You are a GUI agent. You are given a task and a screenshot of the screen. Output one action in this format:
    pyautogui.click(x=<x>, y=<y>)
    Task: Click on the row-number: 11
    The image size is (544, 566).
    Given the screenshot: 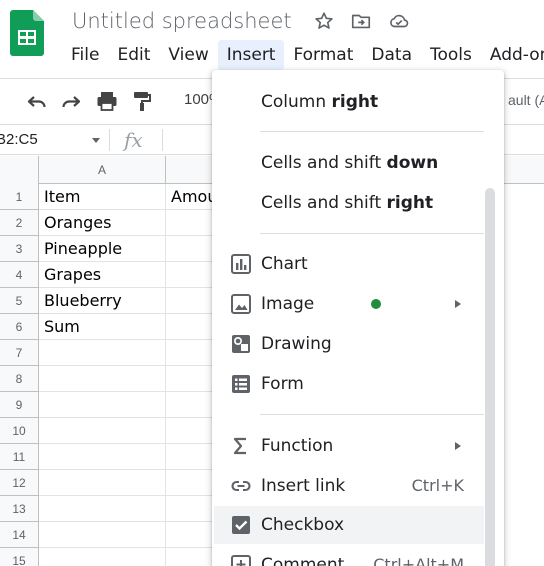 What is the action you would take?
    pyautogui.click(x=19, y=457)
    